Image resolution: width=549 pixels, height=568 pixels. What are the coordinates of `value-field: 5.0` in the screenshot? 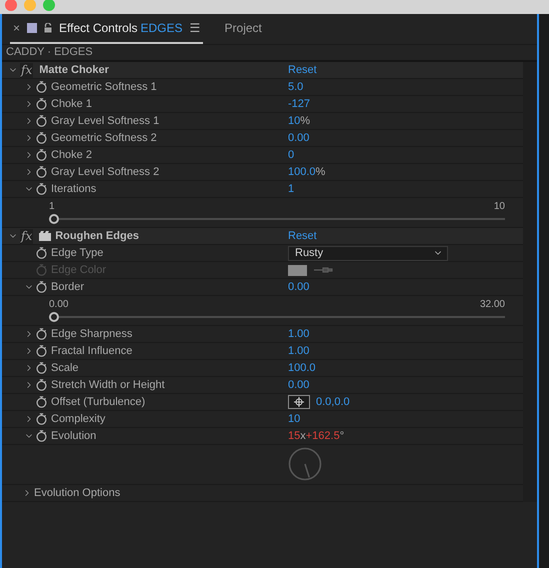 It's located at (296, 87).